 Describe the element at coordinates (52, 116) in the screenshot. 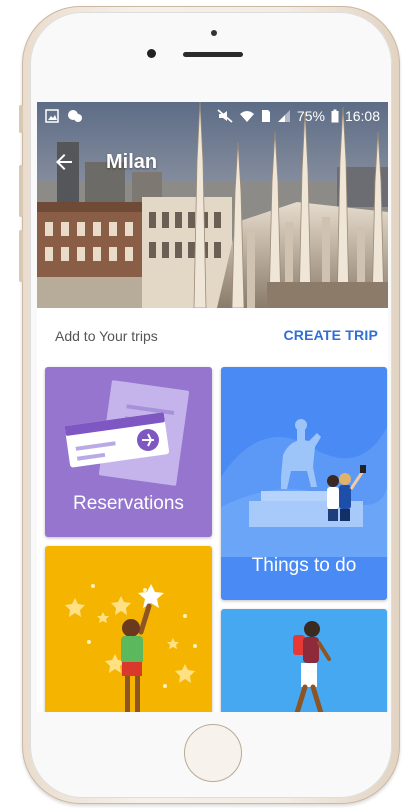

I see `image-icon` at that location.